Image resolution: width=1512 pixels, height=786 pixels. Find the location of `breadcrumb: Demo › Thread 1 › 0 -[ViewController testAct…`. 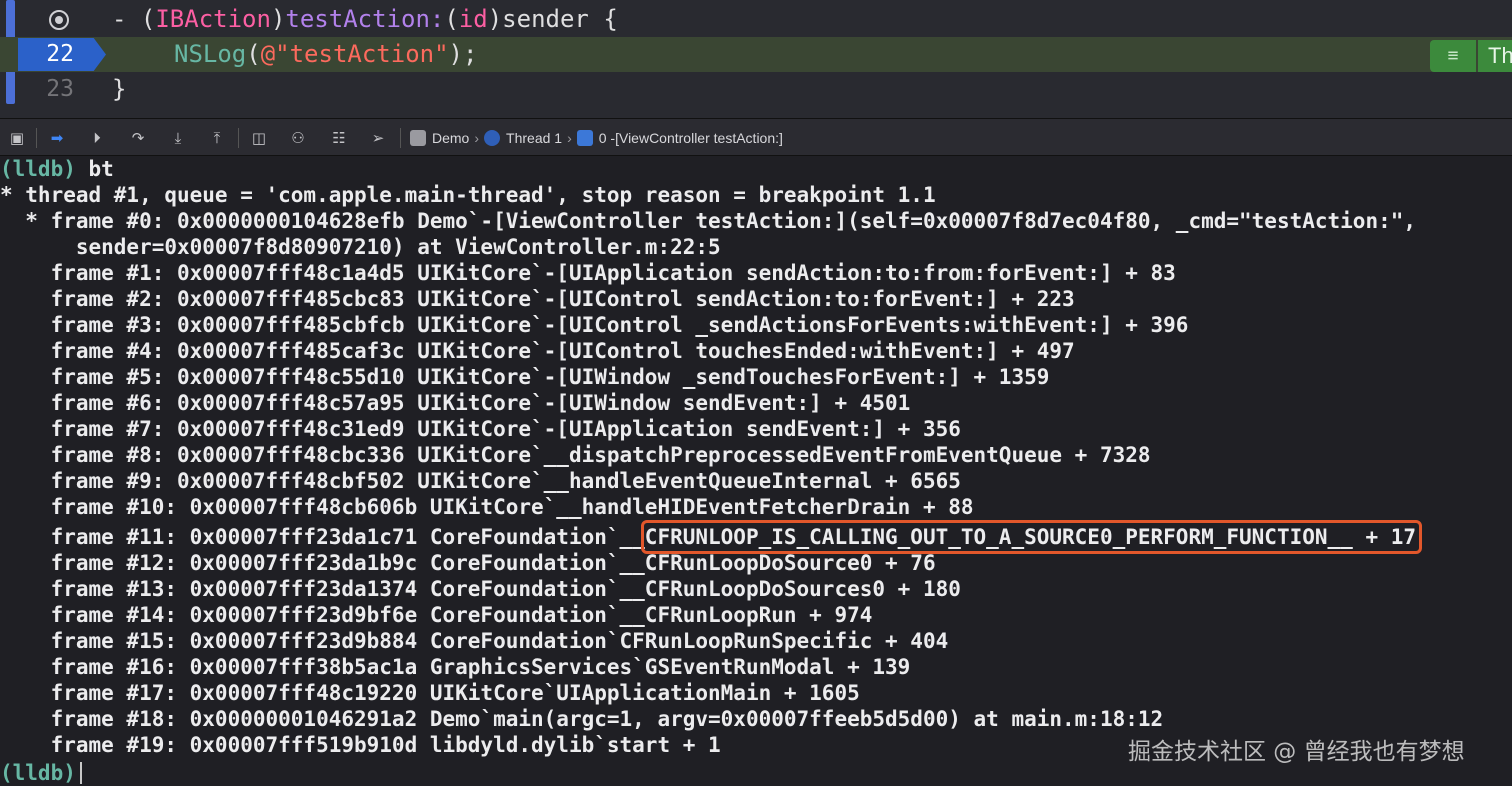

breadcrumb: Demo › Thread 1 › 0 -[ViewController testAct… is located at coordinates (596, 138).